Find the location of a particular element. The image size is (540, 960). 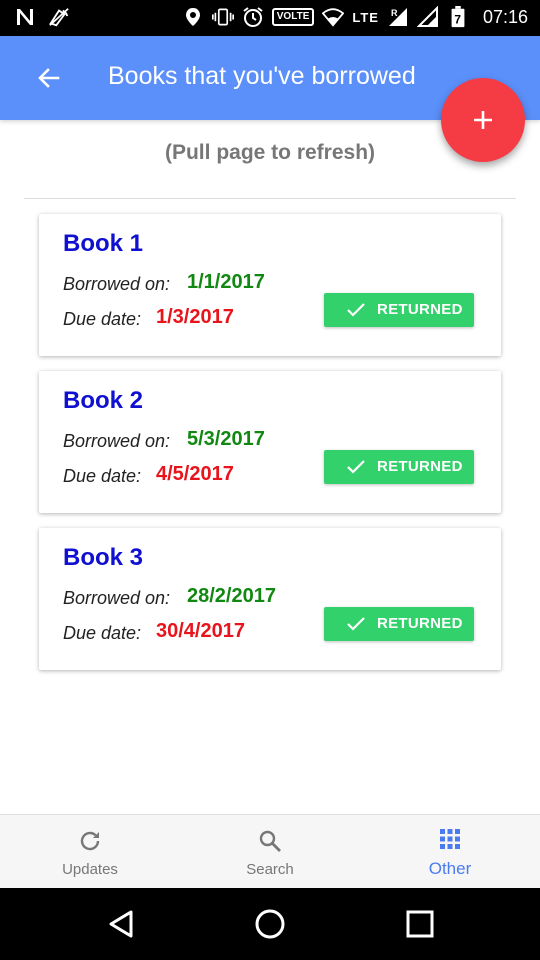

roaming-label: R is located at coordinates (394, 13).